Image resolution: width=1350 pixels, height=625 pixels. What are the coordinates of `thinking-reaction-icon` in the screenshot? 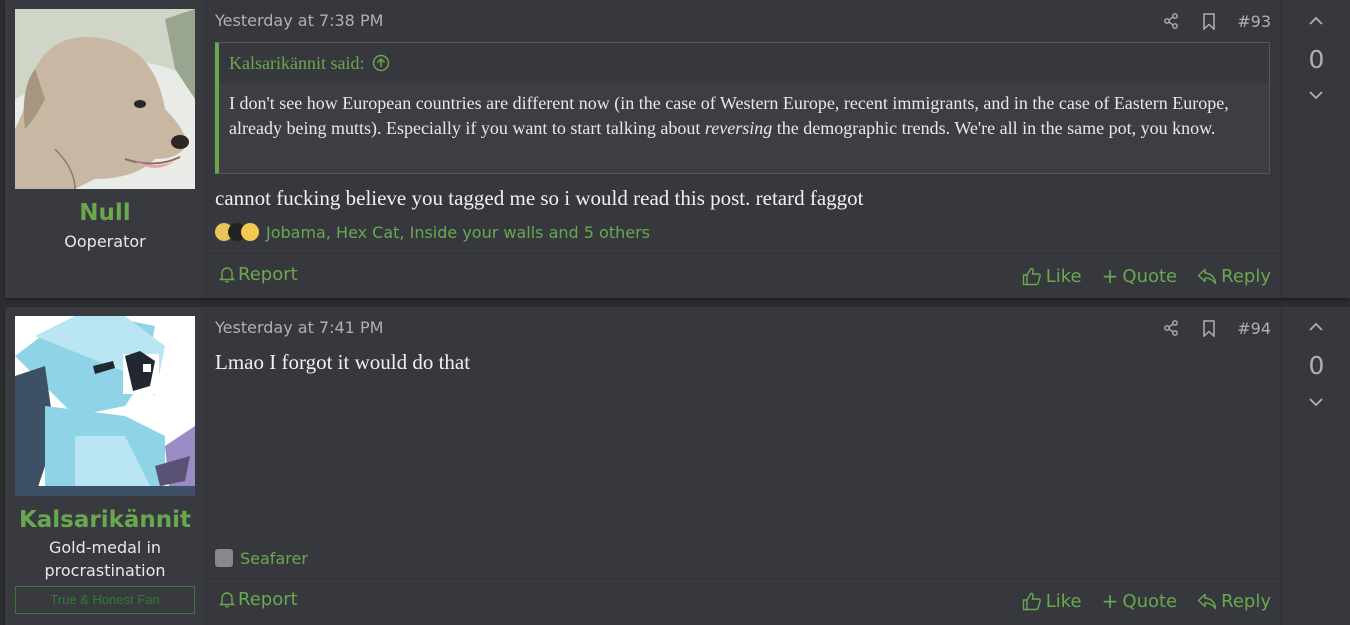 It's located at (250, 232).